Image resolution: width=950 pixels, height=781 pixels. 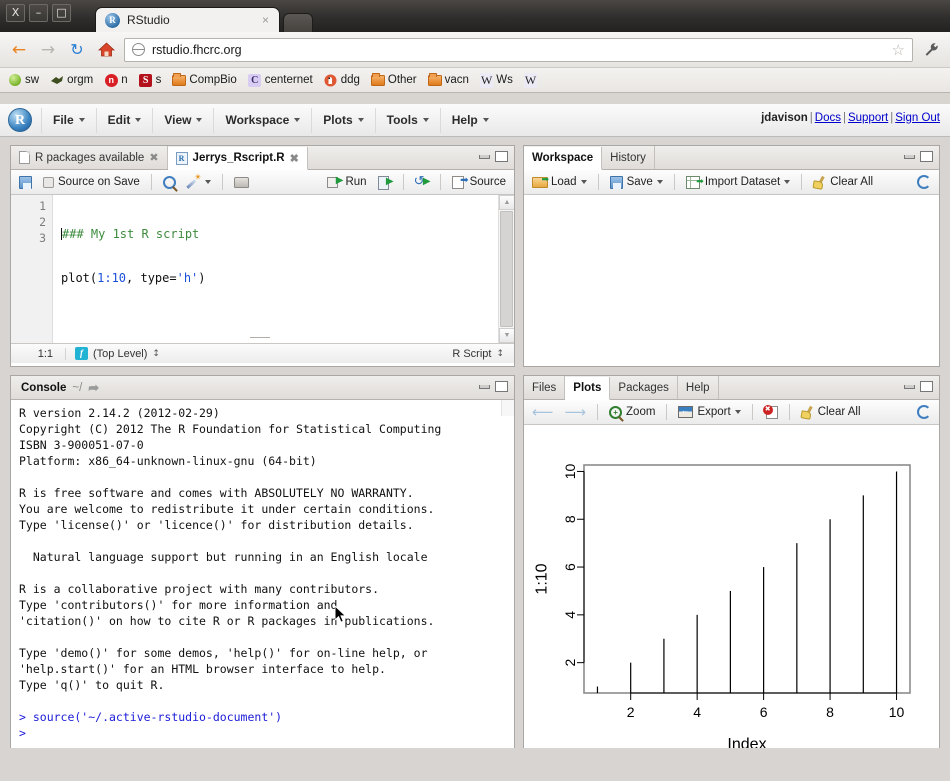 What do you see at coordinates (93, 388) in the screenshot?
I see `share-icon: ➦` at bounding box center [93, 388].